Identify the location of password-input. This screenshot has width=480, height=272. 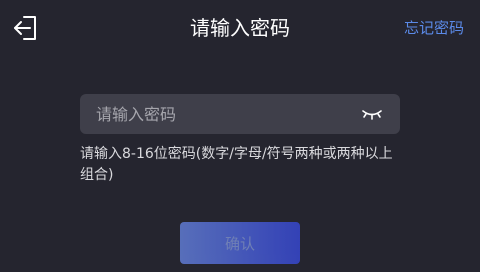
(228, 114).